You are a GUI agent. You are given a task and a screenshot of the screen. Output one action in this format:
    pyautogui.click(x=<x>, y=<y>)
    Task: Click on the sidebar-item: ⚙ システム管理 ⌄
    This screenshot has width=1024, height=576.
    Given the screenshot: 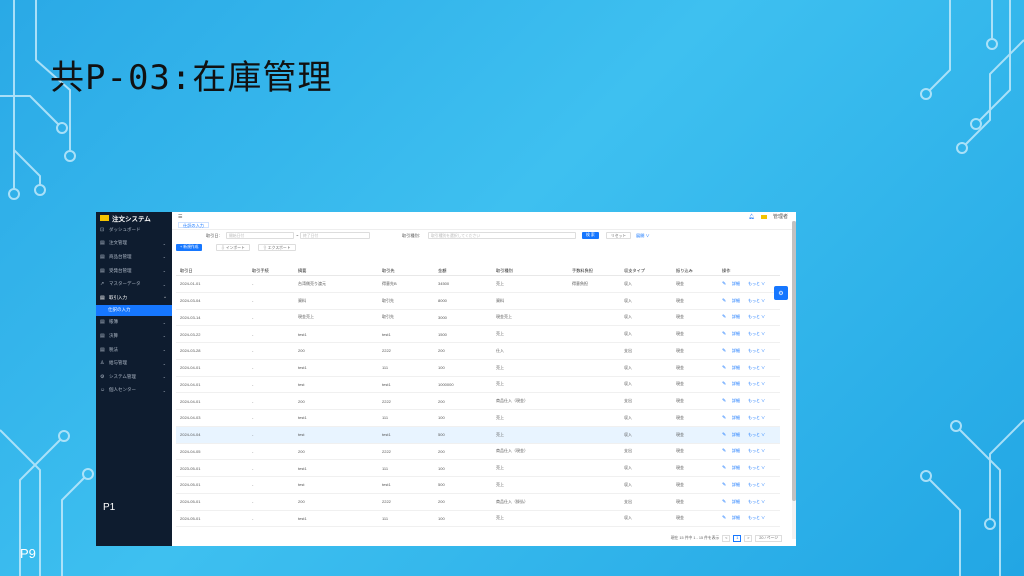 What is the action you would take?
    pyautogui.click(x=134, y=377)
    